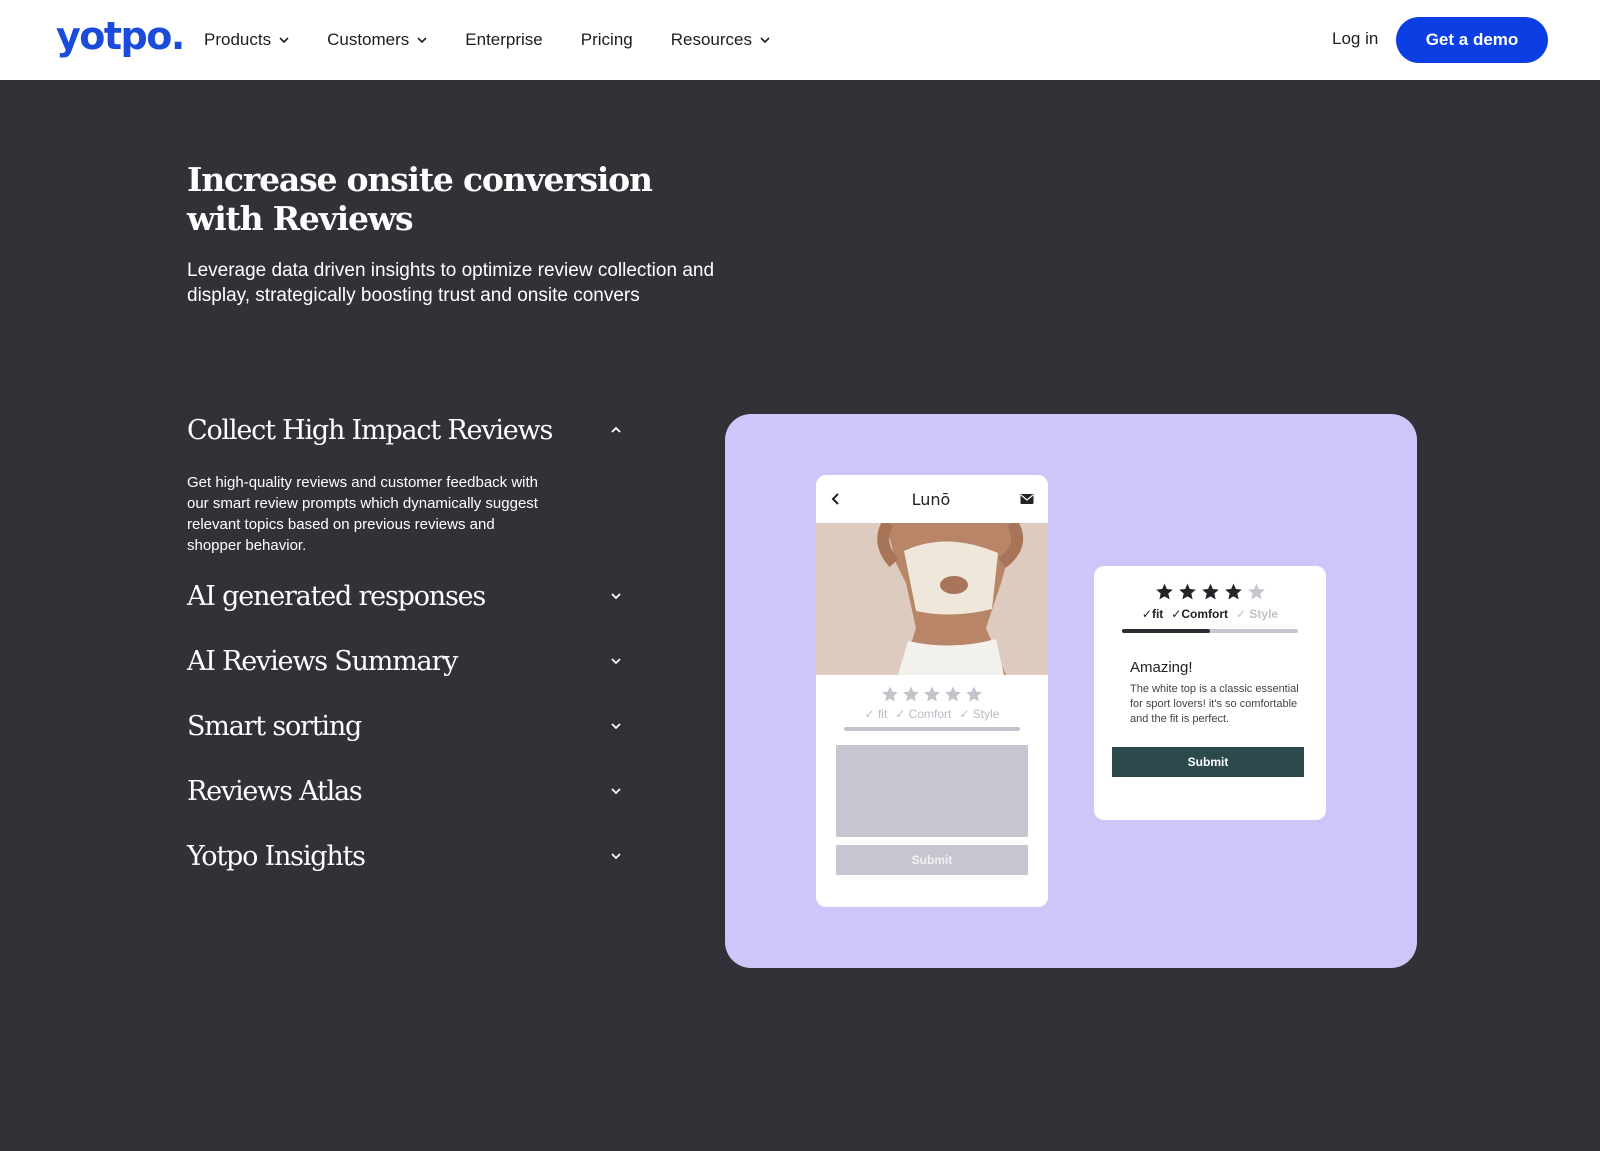 The height and width of the screenshot is (1151, 1600). Describe the element at coordinates (322, 661) in the screenshot. I see `accordion-title: AI Reviews Summary` at that location.